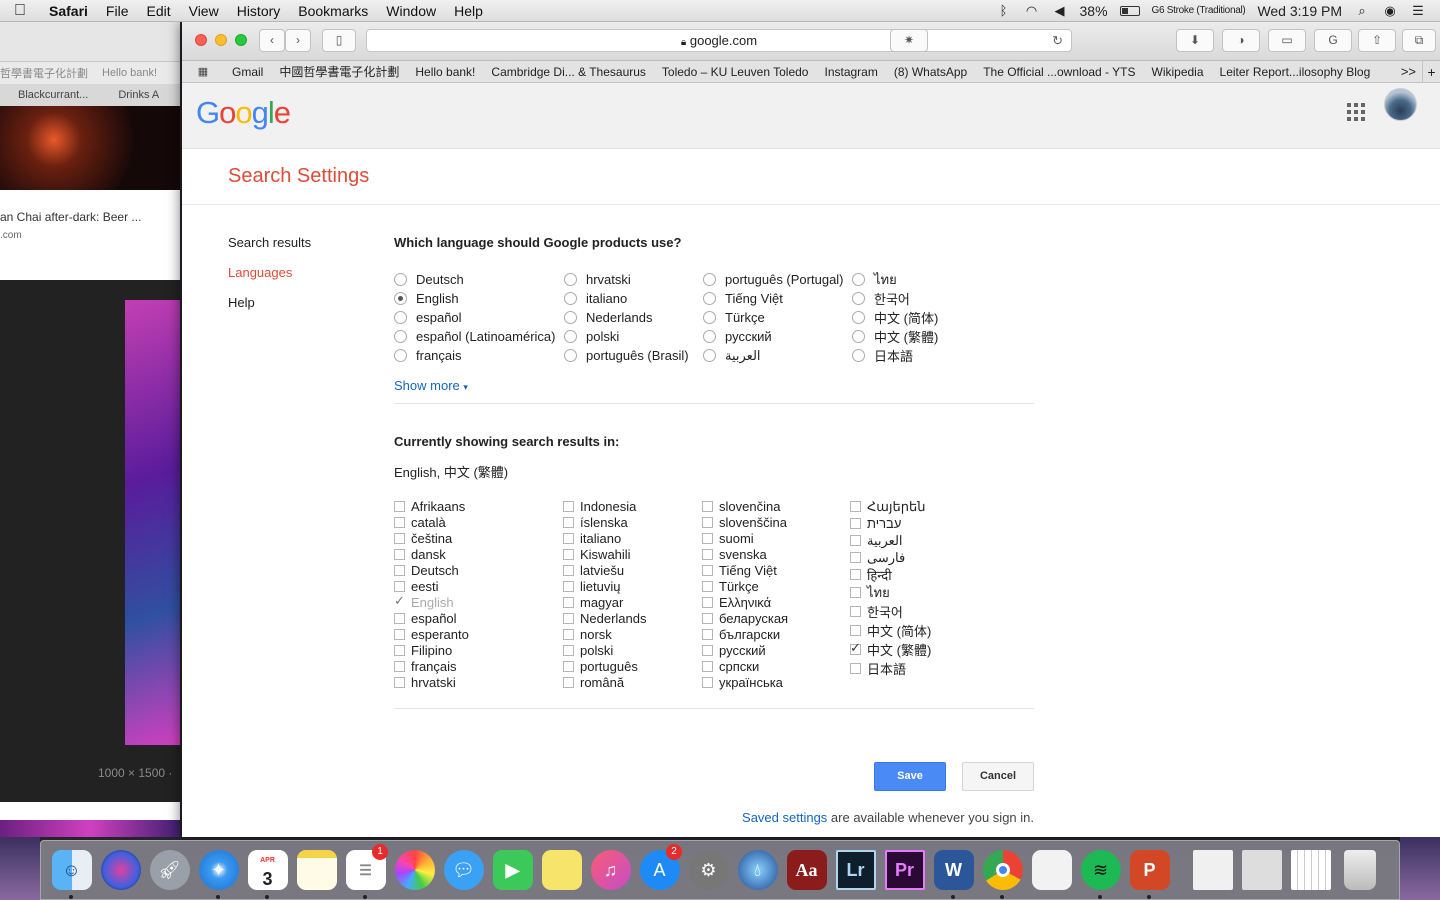  What do you see at coordinates (605, 682) in the screenshot?
I see `language-checkbox-option: română` at bounding box center [605, 682].